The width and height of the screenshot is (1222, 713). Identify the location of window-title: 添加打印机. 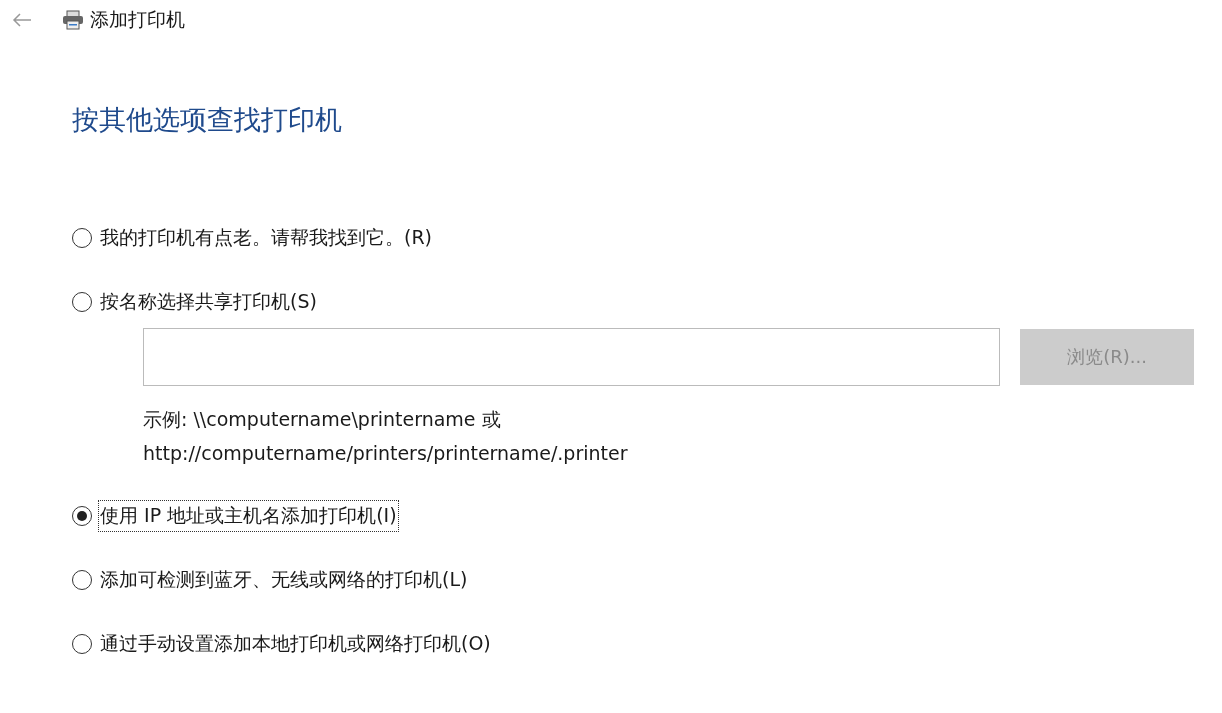
(137, 19).